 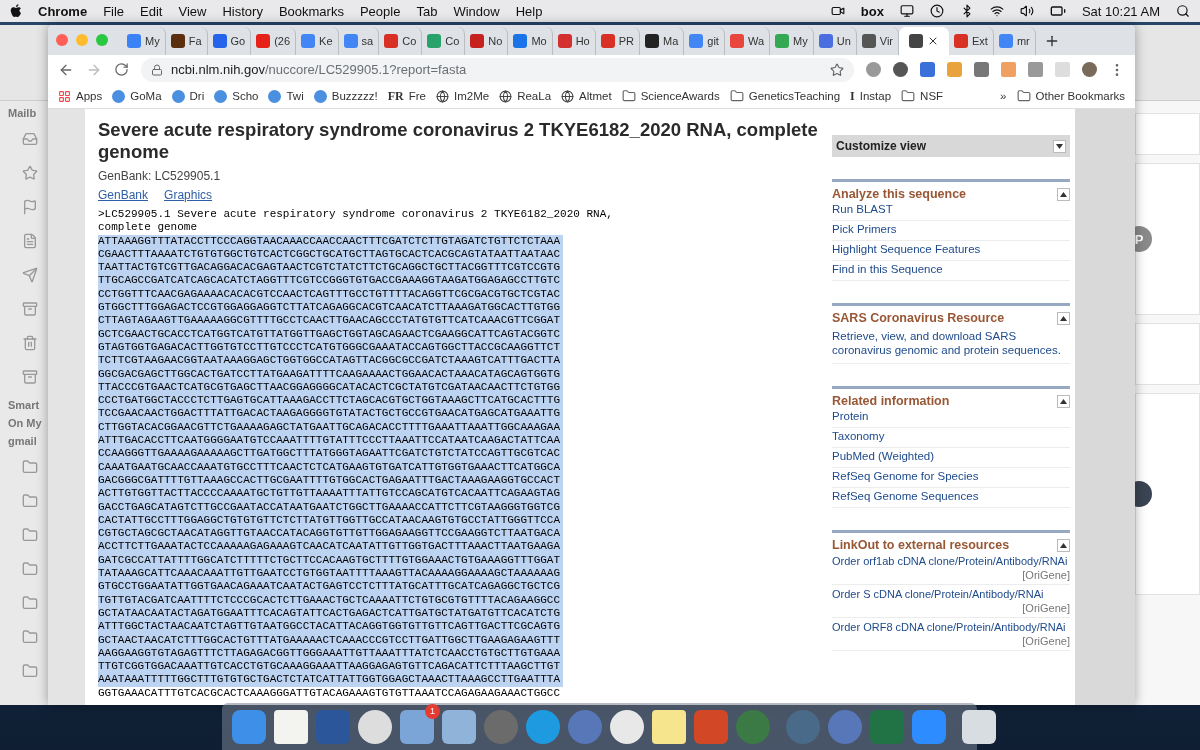 I want to click on profile-avatar, so click(x=1089, y=69).